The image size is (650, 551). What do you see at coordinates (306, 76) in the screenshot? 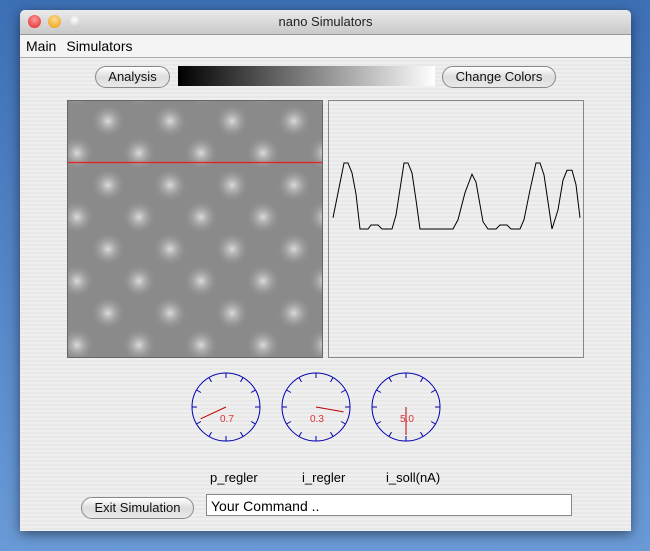
I see `colormap-gradient` at bounding box center [306, 76].